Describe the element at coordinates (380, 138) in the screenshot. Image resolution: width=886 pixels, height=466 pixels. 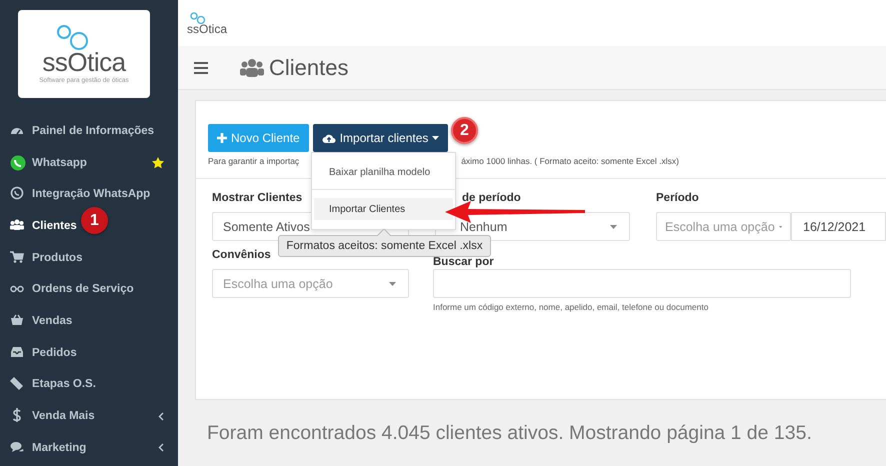
I see `import-dropdown-button: Importar clientes` at that location.